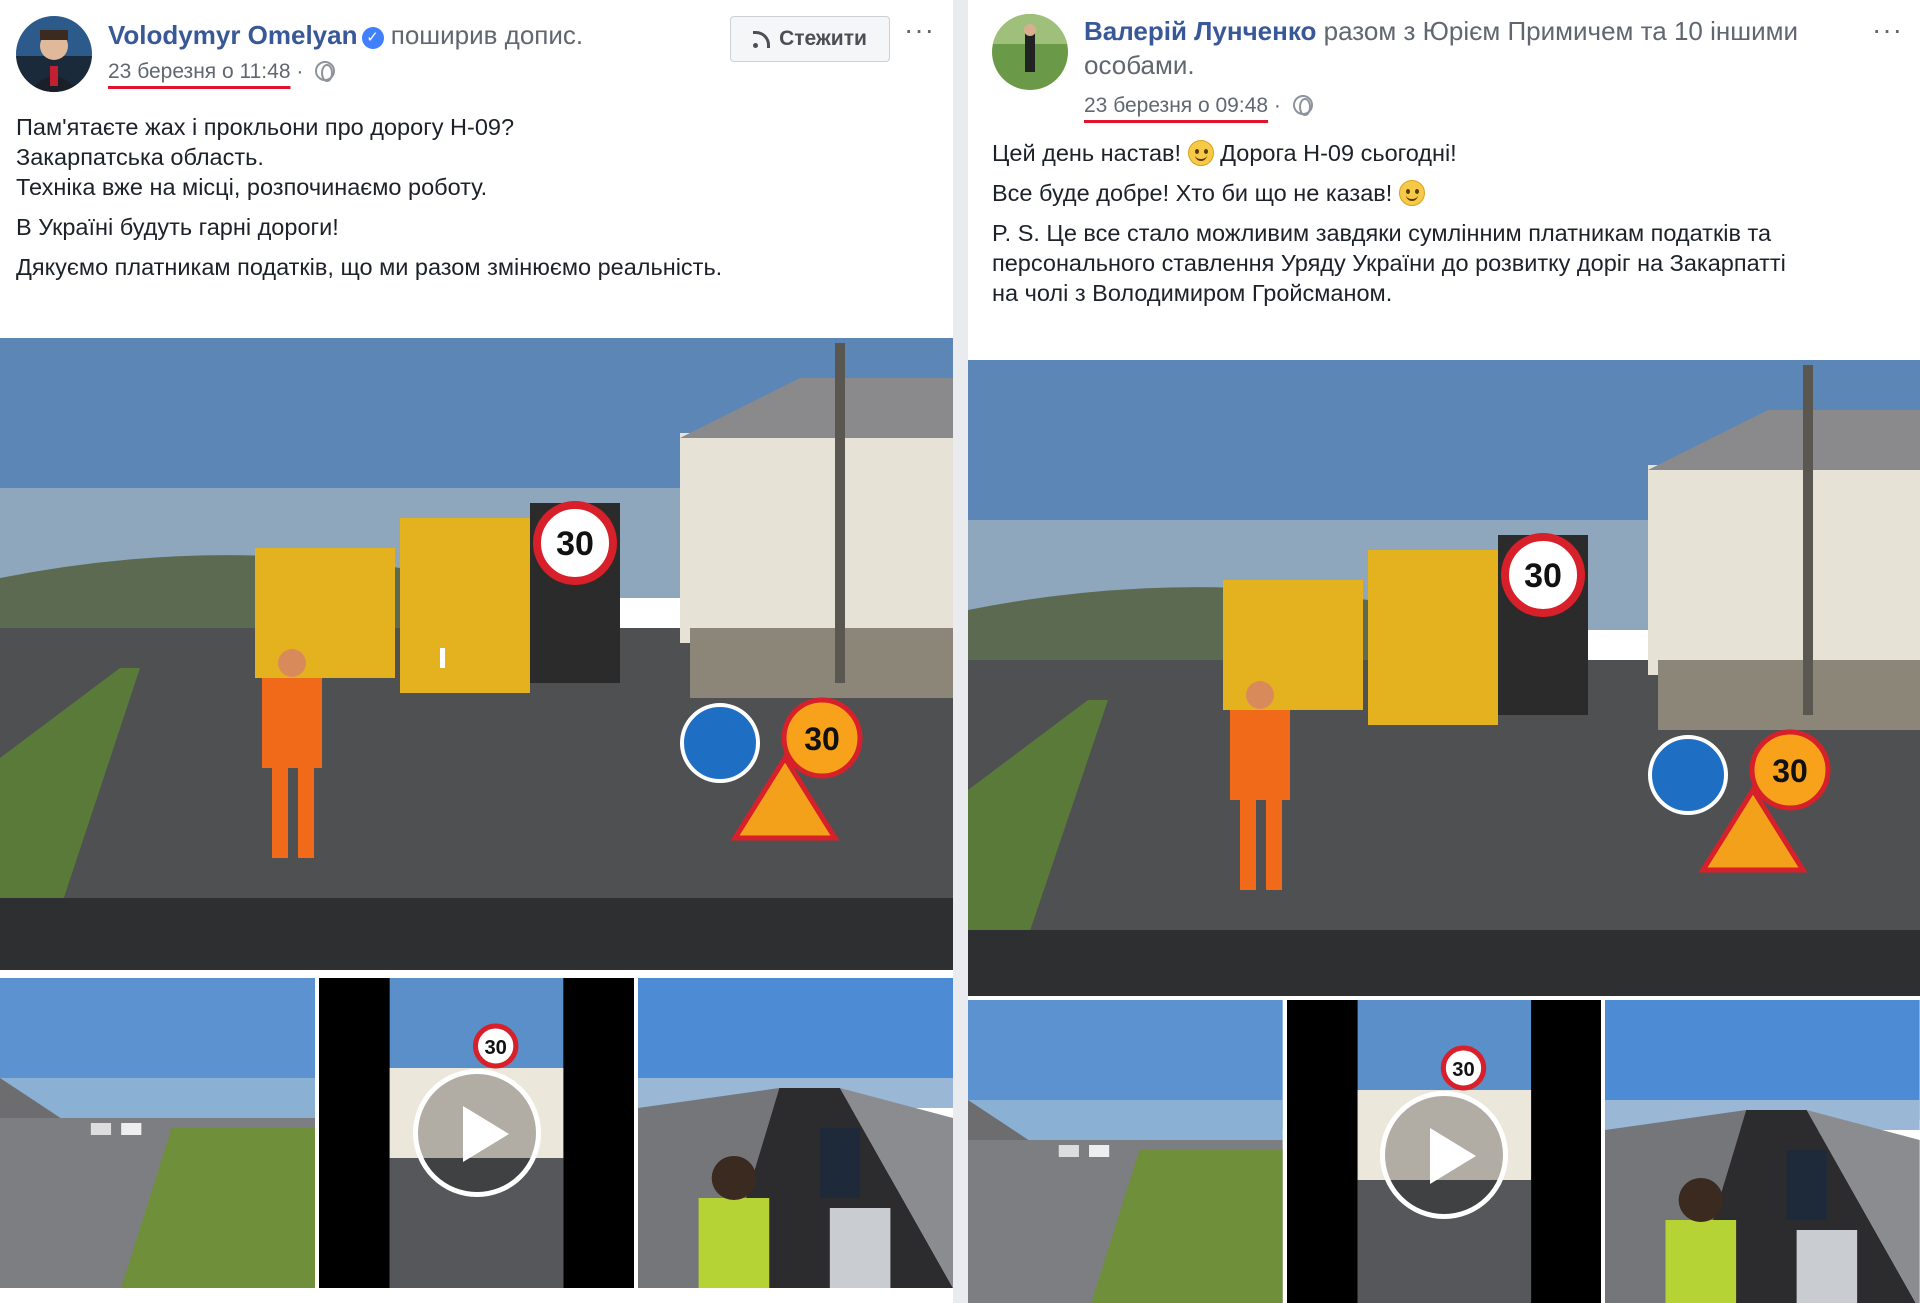 This screenshot has height=1303, width=1920. What do you see at coordinates (1200, 31) in the screenshot?
I see `author-name: Валерій Лунченко` at bounding box center [1200, 31].